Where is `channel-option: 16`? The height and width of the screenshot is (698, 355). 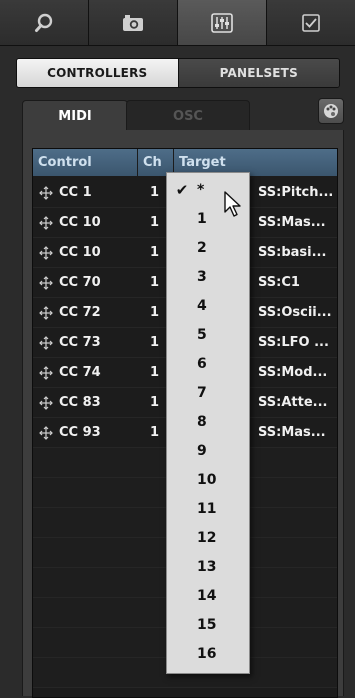 channel-option: 16 is located at coordinates (208, 654).